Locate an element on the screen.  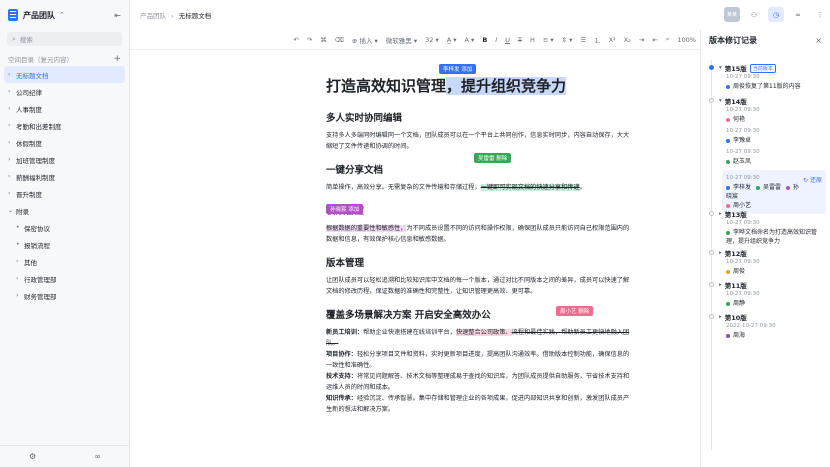
align-icon: ≡ ▾ is located at coordinates (548, 40).